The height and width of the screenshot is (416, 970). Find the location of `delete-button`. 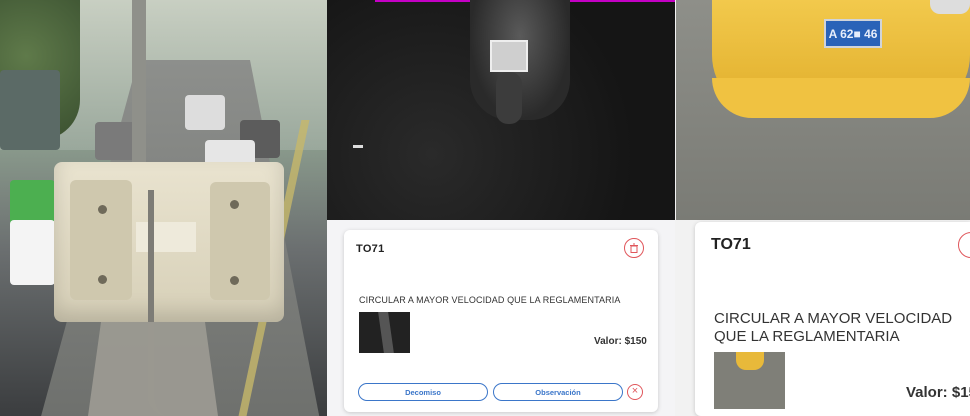

delete-button is located at coordinates (634, 248).